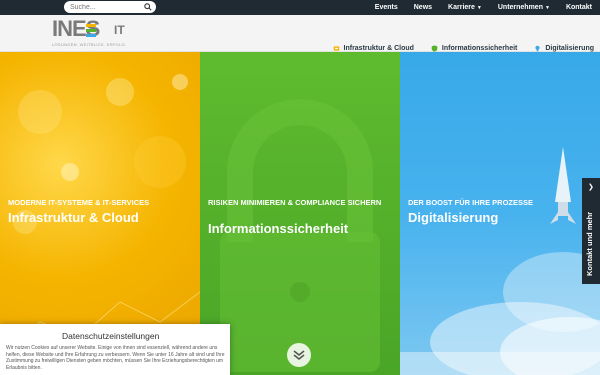  What do you see at coordinates (106, 7) in the screenshot?
I see `search-input` at bounding box center [106, 7].